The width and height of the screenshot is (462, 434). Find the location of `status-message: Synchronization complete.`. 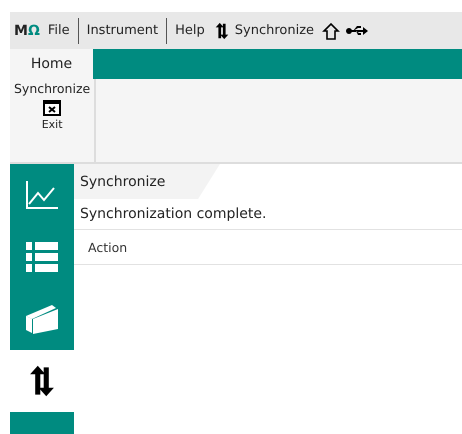

status-message: Synchronization complete. is located at coordinates (268, 214).